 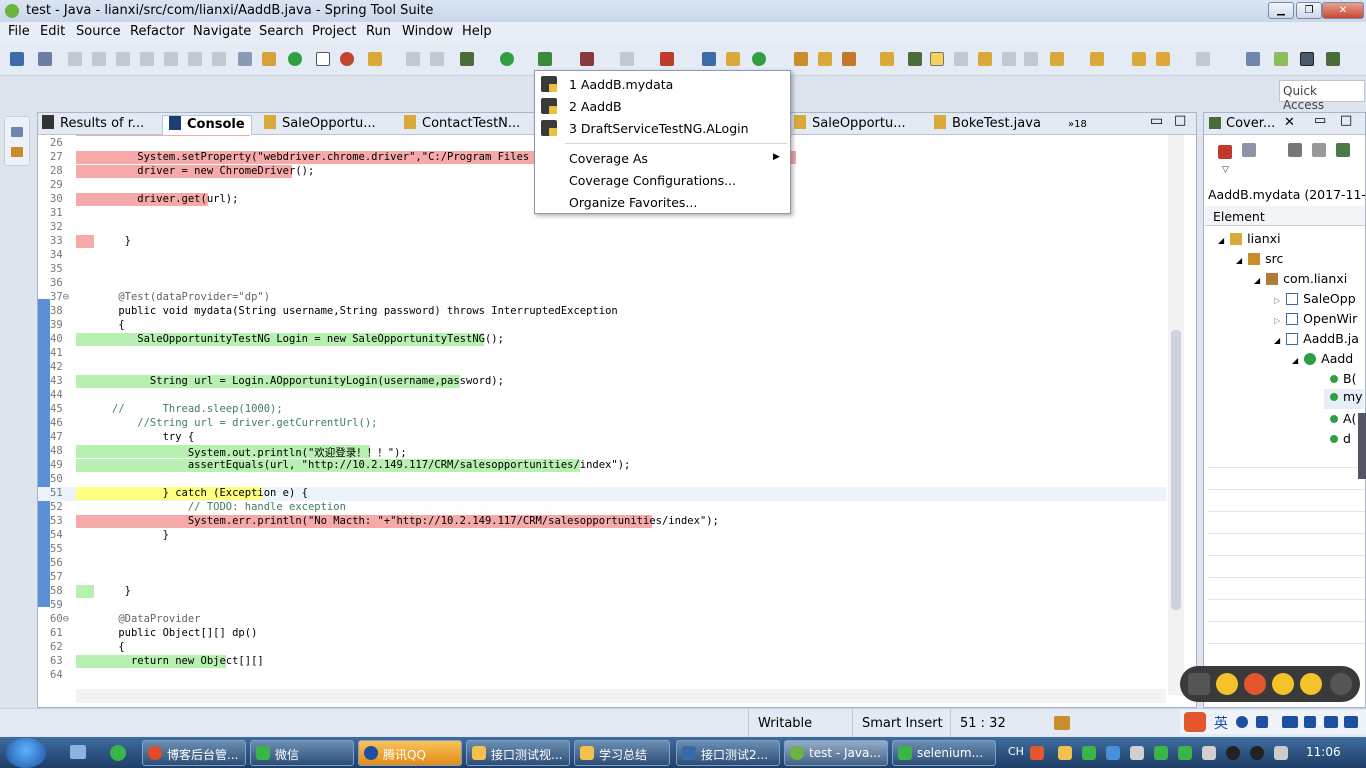 I want to click on profile-icon, so click(x=667, y=59).